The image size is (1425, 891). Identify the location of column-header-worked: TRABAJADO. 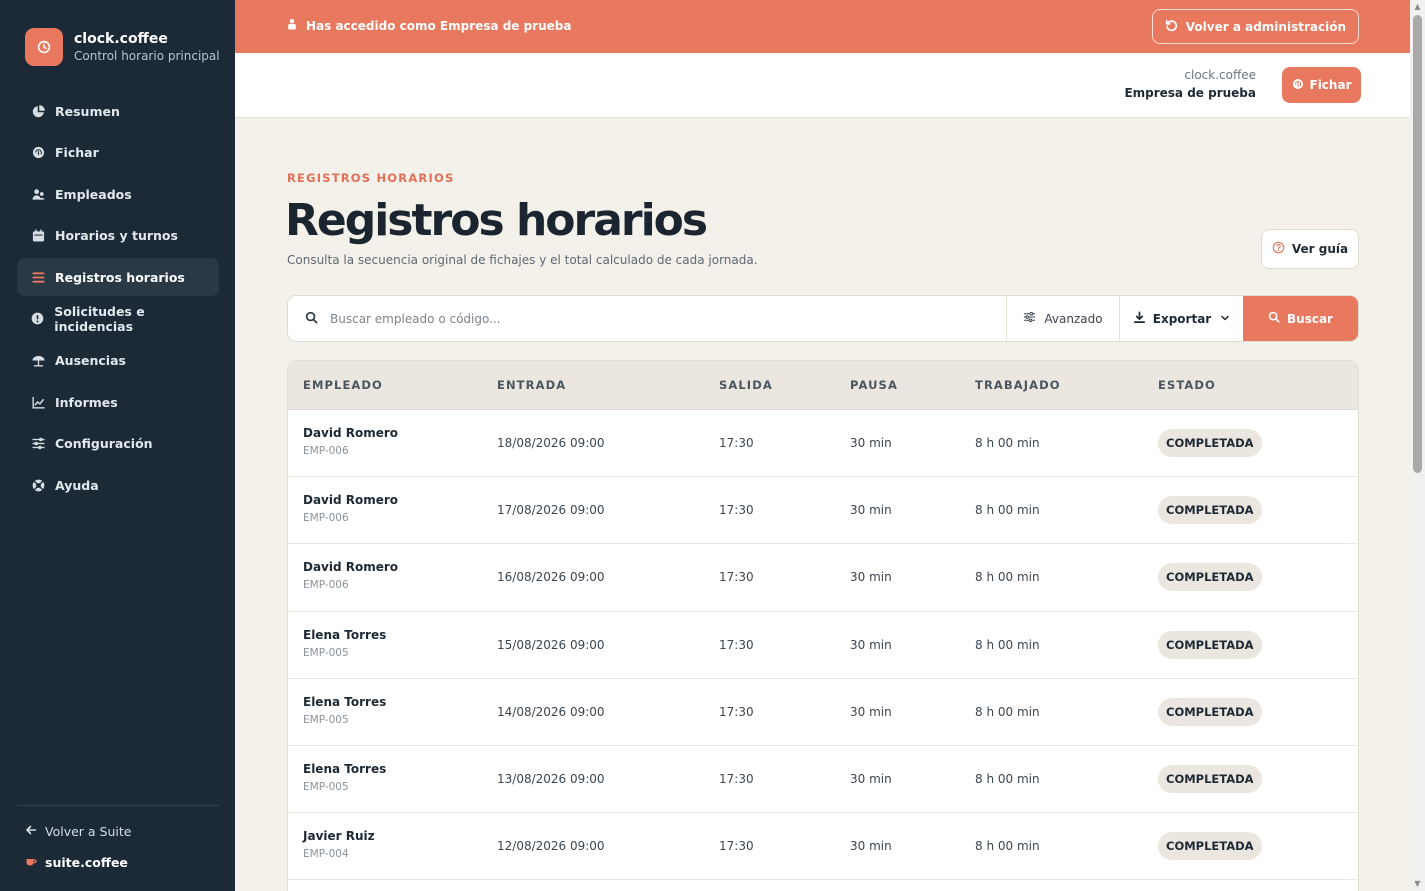
(1018, 385).